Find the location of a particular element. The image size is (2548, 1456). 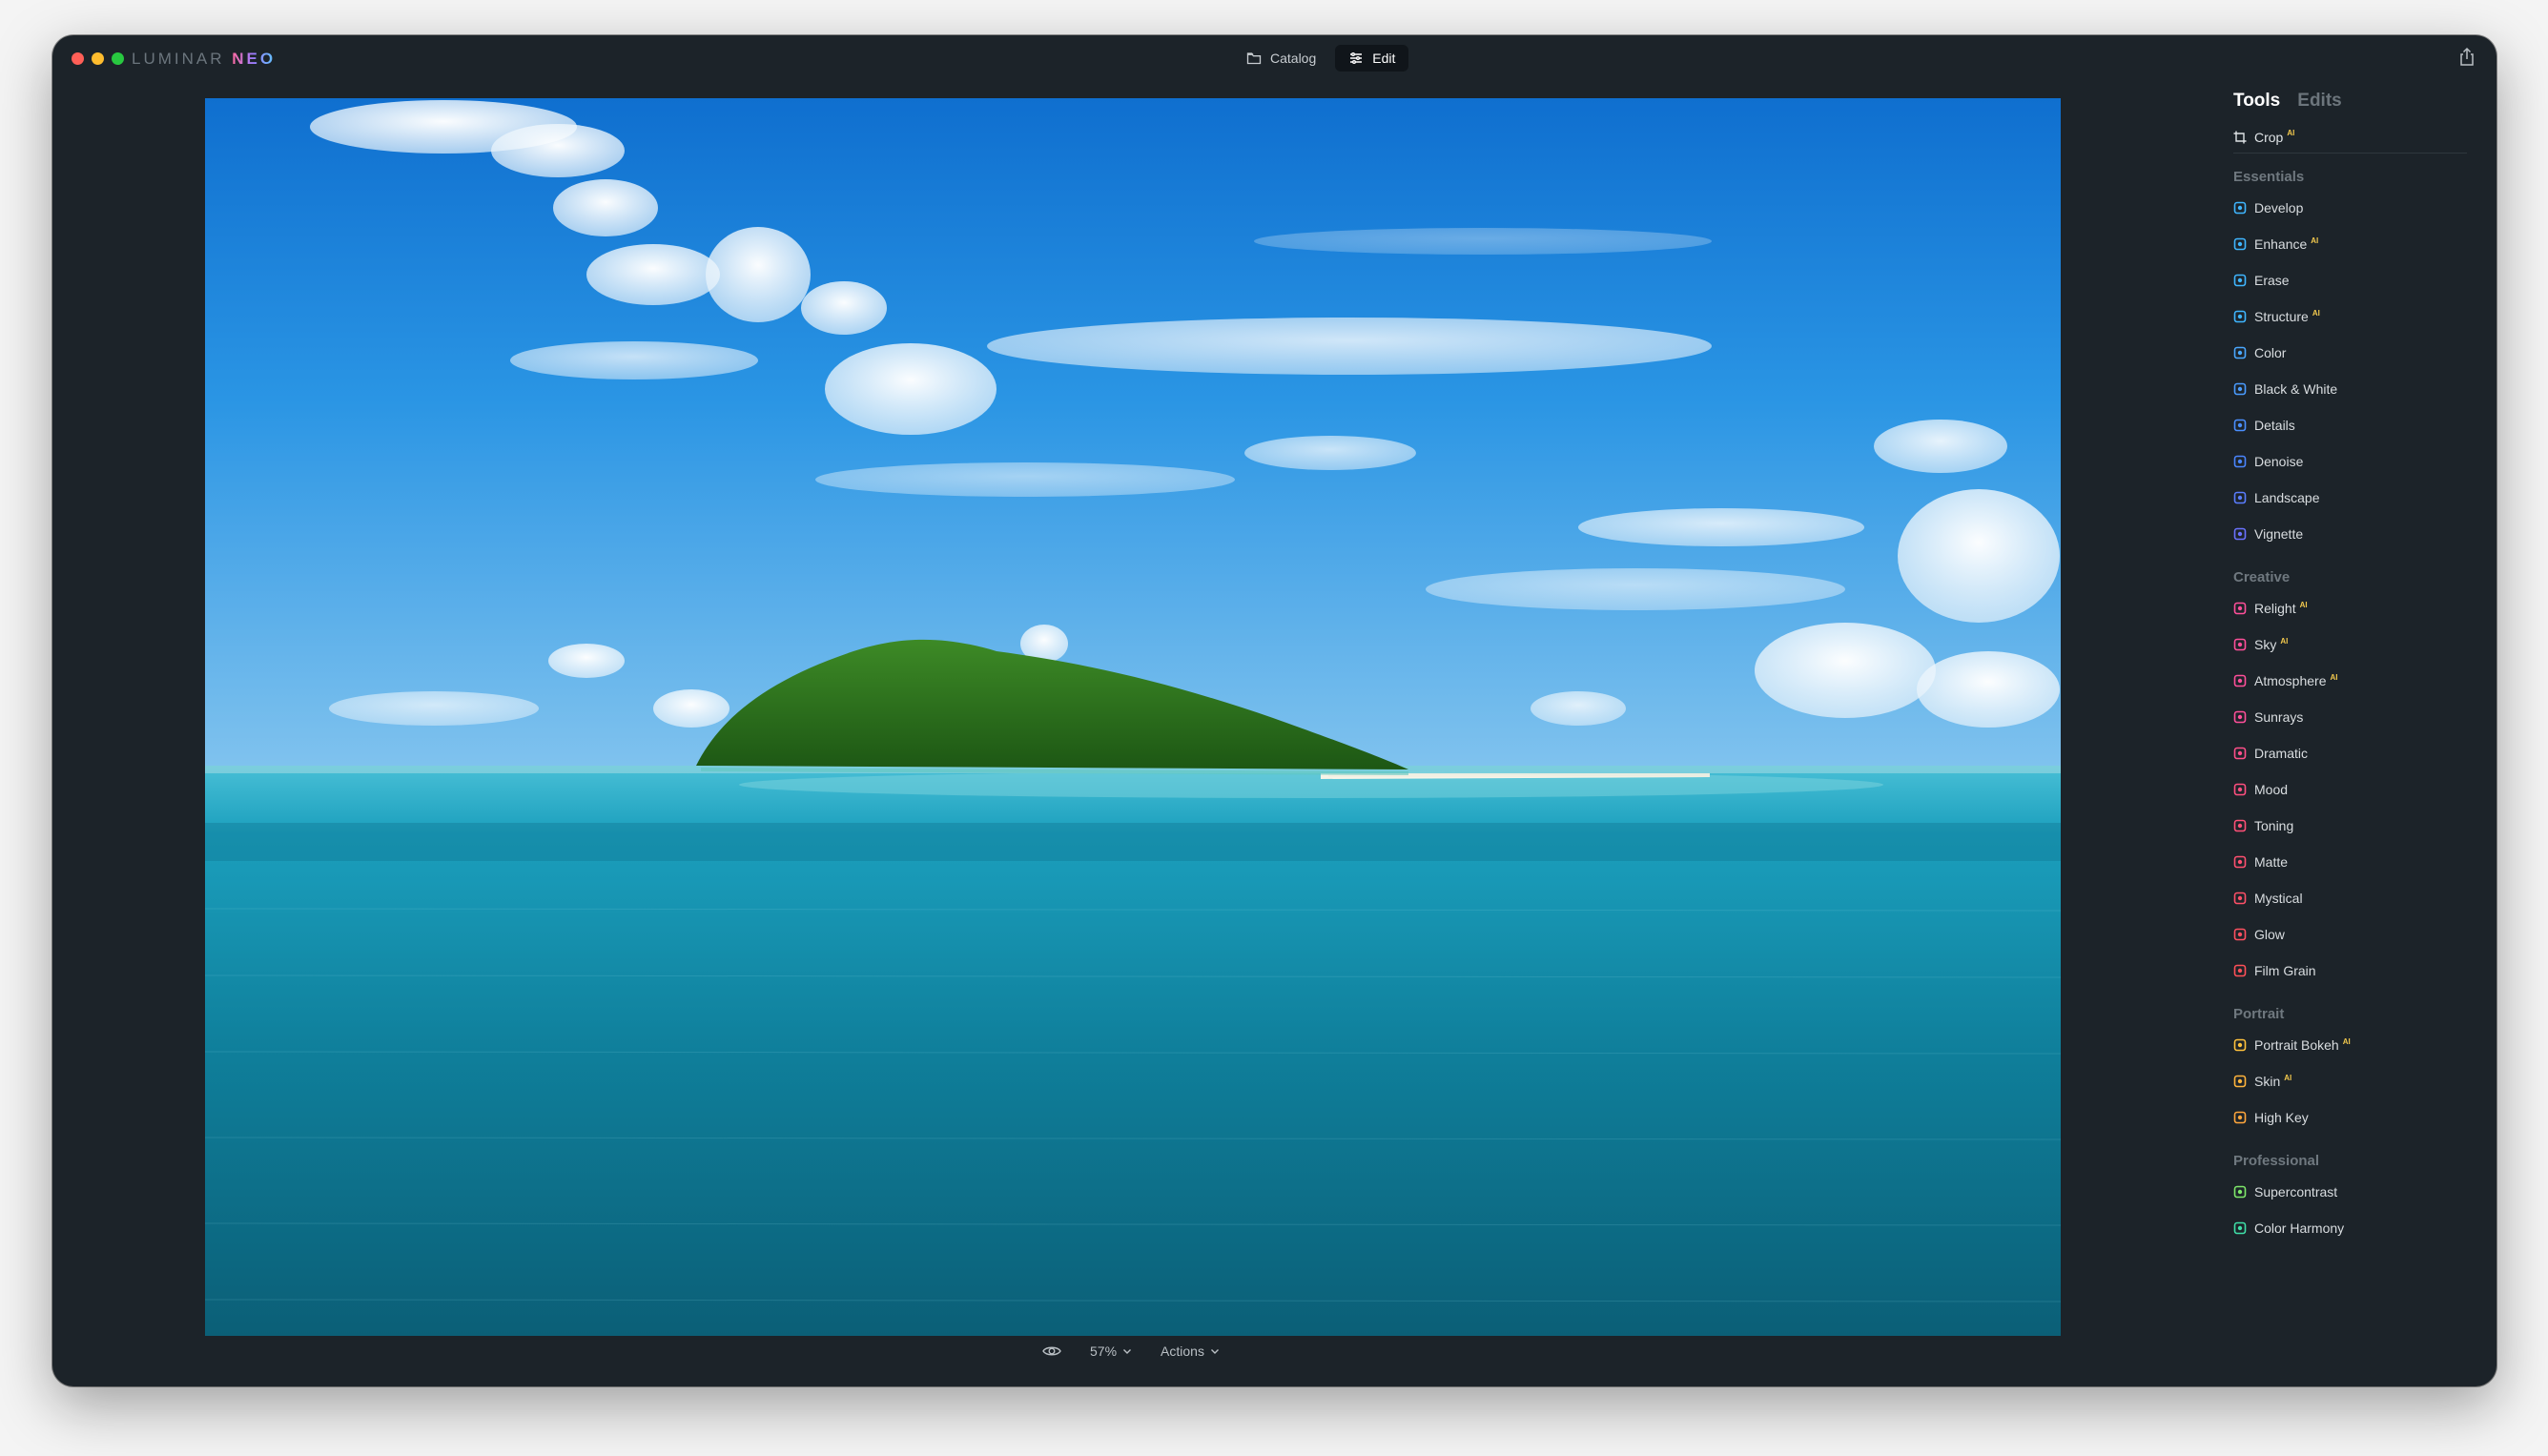

tool-label: Vignette is located at coordinates (2279, 534).